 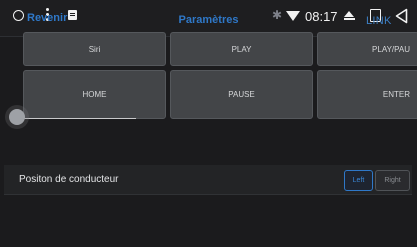 I want to click on key-label: PLAY/PAU, so click(x=391, y=49).